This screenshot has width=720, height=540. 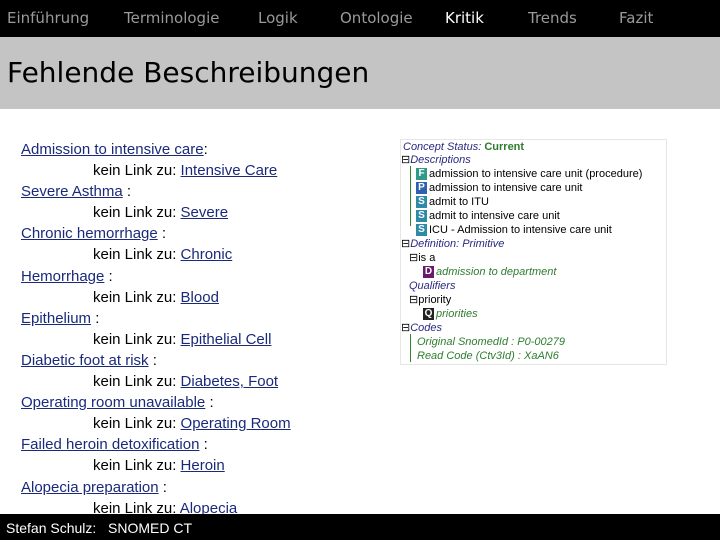 I want to click on concept-row: Epithelium :, so click(x=191, y=318).